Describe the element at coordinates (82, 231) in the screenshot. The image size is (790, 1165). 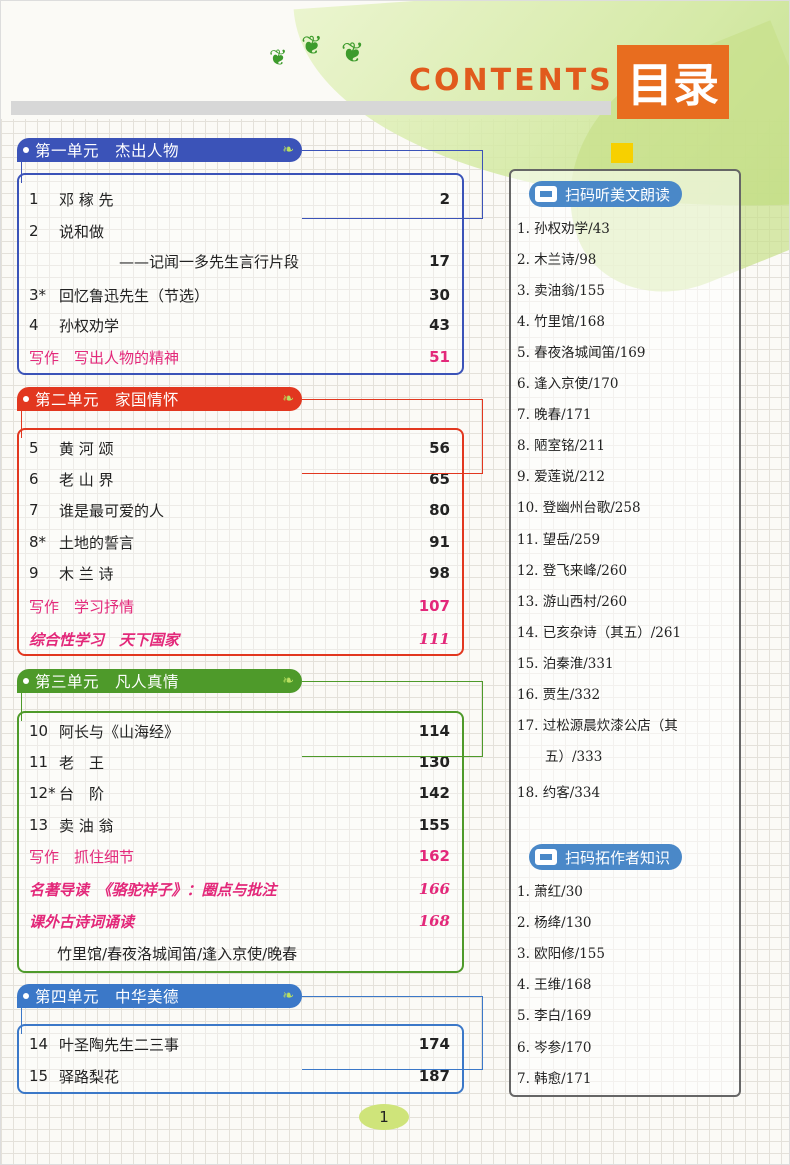
I see `entry-title: 说和做` at that location.